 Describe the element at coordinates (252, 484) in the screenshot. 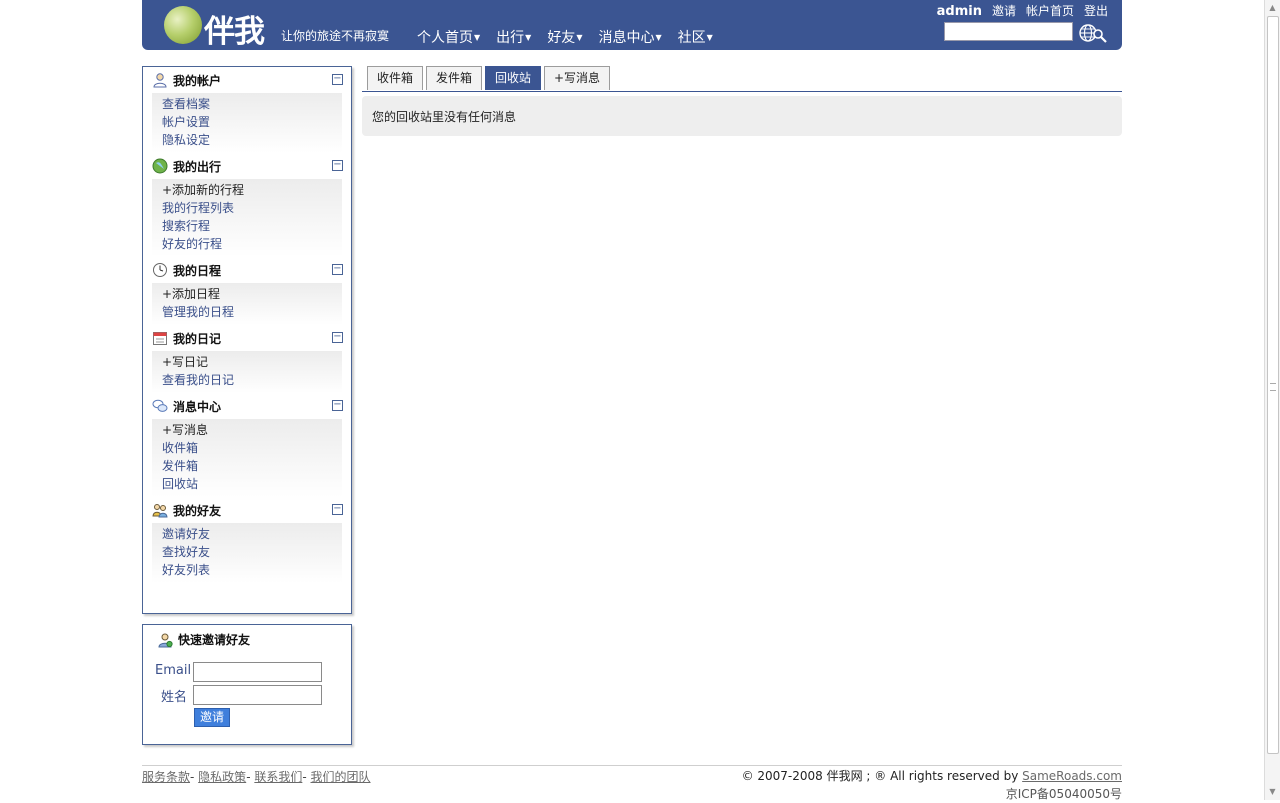

I see `link-trash: 回收站` at that location.